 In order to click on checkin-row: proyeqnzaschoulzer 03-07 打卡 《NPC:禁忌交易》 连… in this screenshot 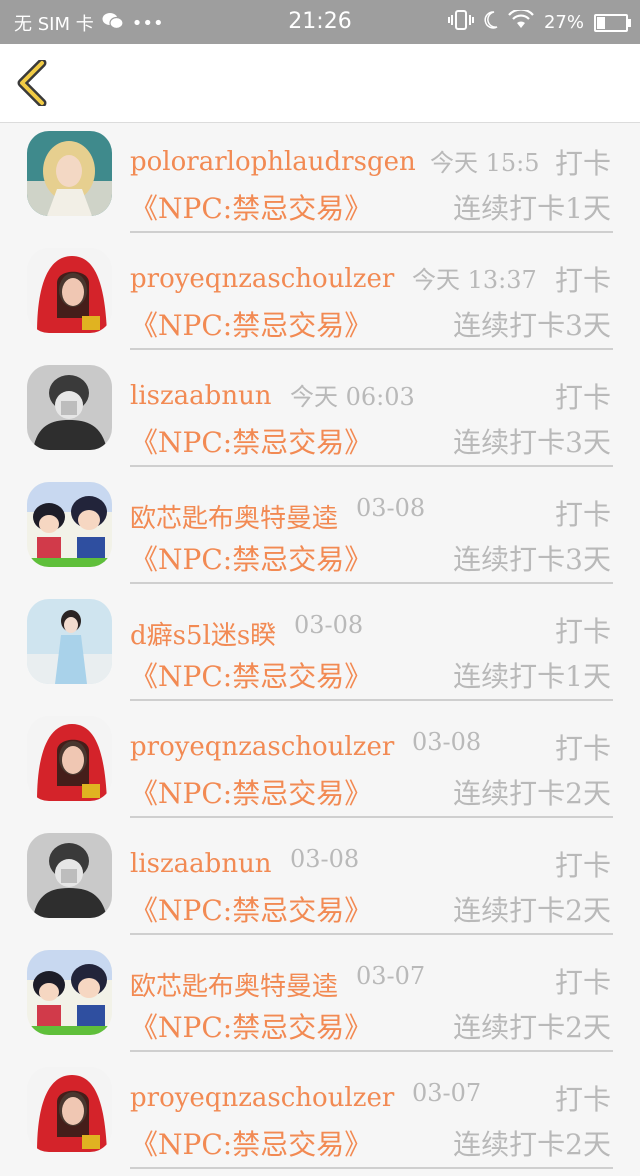, I will do `click(320, 1117)`.